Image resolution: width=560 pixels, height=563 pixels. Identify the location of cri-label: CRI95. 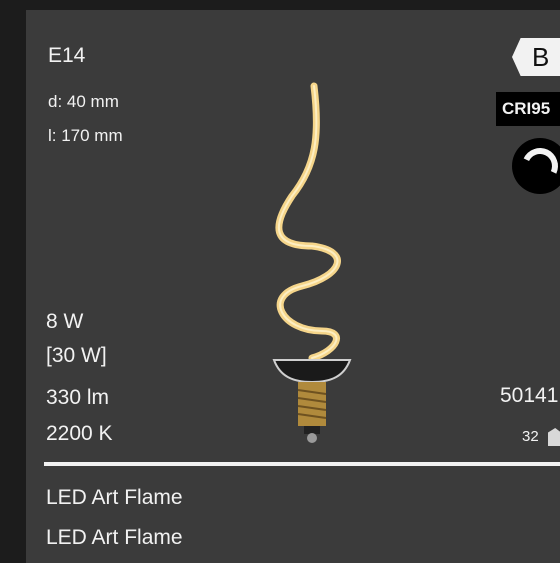
(526, 108).